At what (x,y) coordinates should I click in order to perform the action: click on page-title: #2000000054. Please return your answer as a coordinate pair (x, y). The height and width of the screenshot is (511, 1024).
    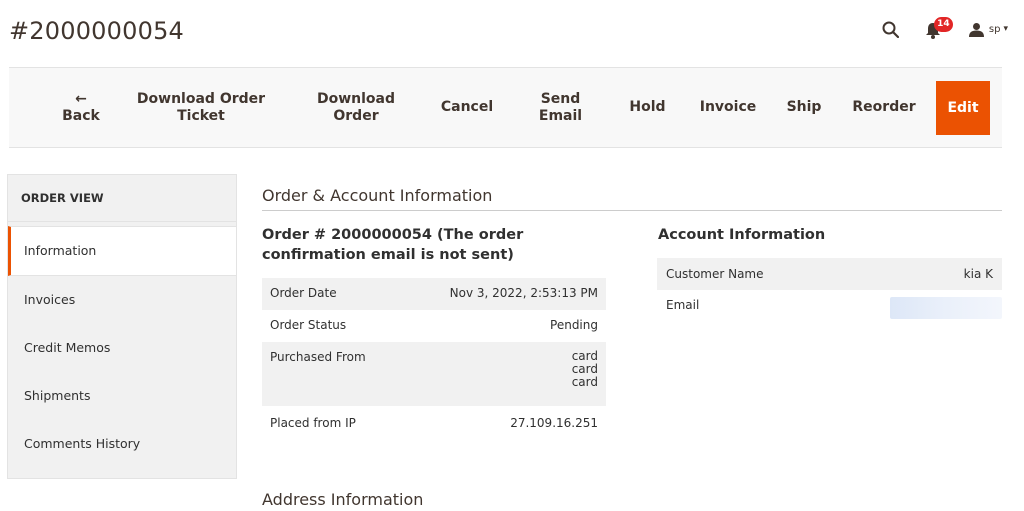
    Looking at the image, I should click on (97, 31).